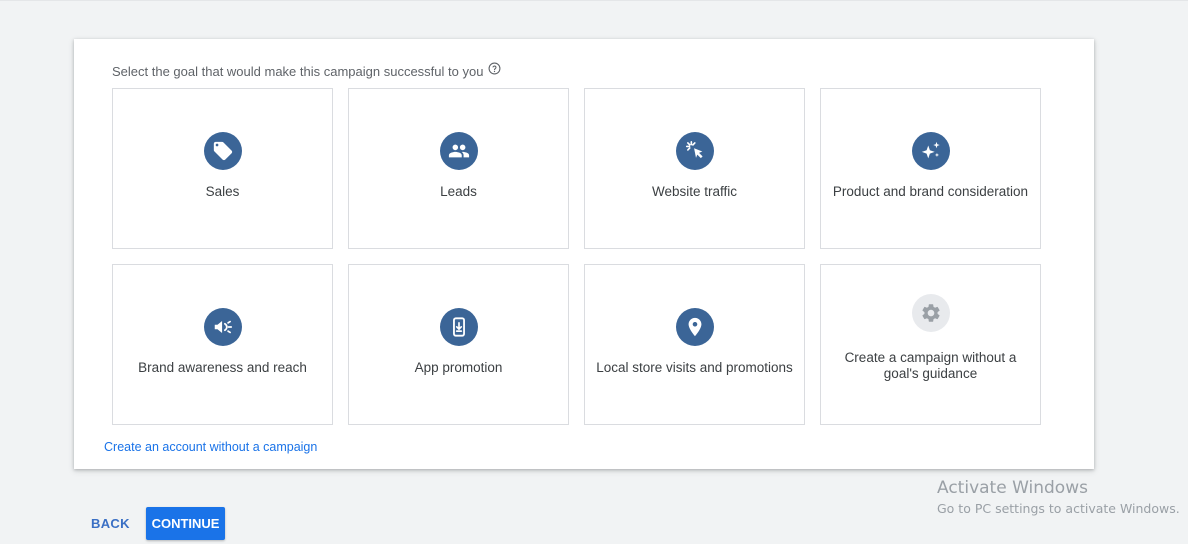 The image size is (1188, 544). I want to click on back-button: BACK, so click(110, 523).